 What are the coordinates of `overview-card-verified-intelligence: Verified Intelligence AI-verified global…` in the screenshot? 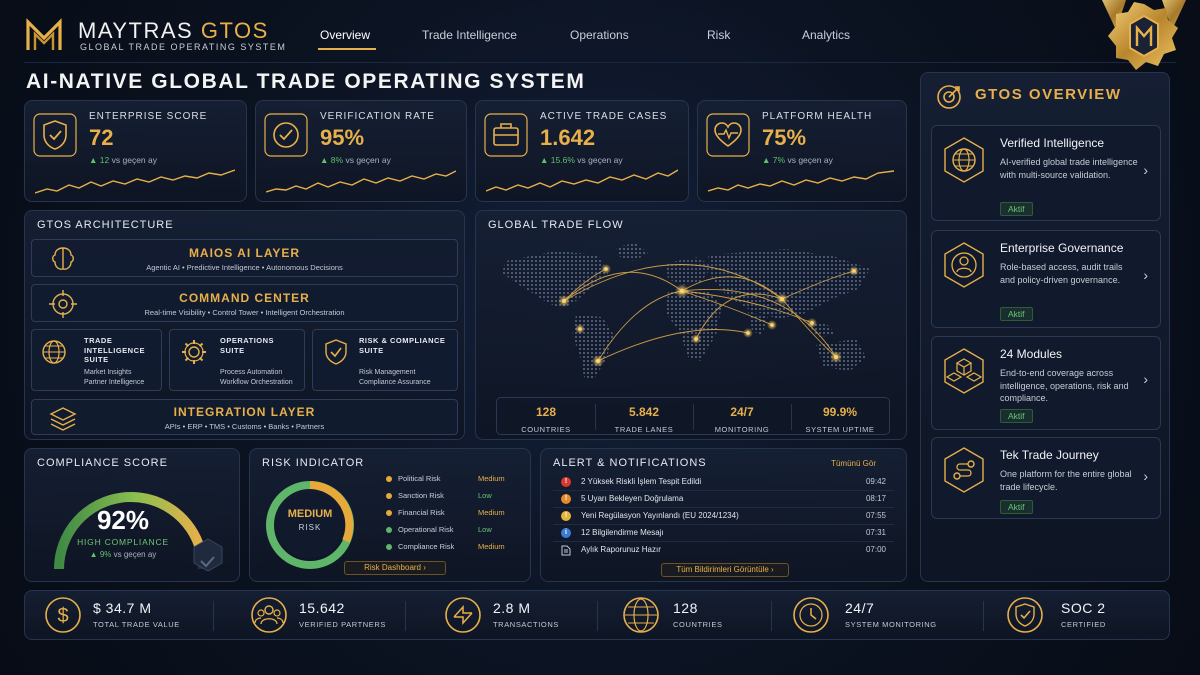 It's located at (1046, 173).